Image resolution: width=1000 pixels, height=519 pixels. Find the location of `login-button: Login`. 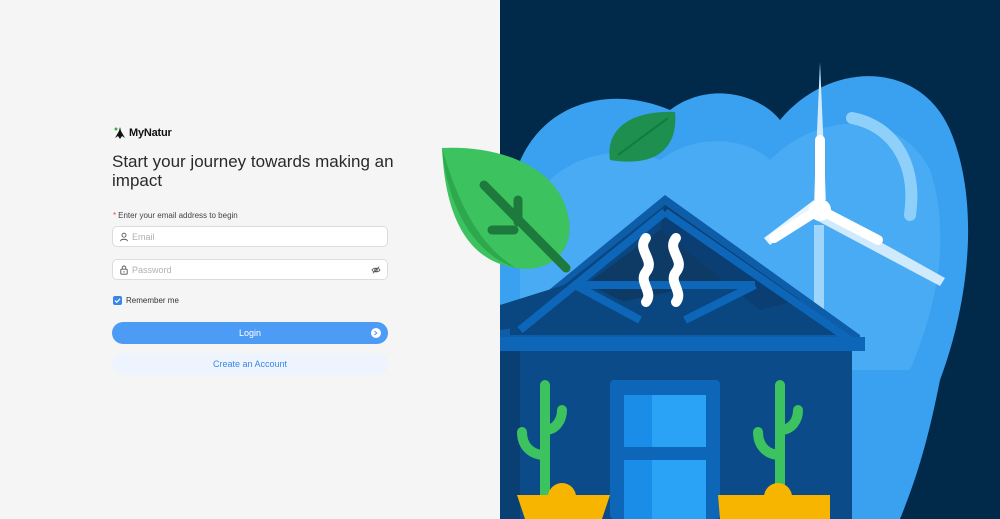

login-button: Login is located at coordinates (250, 333).